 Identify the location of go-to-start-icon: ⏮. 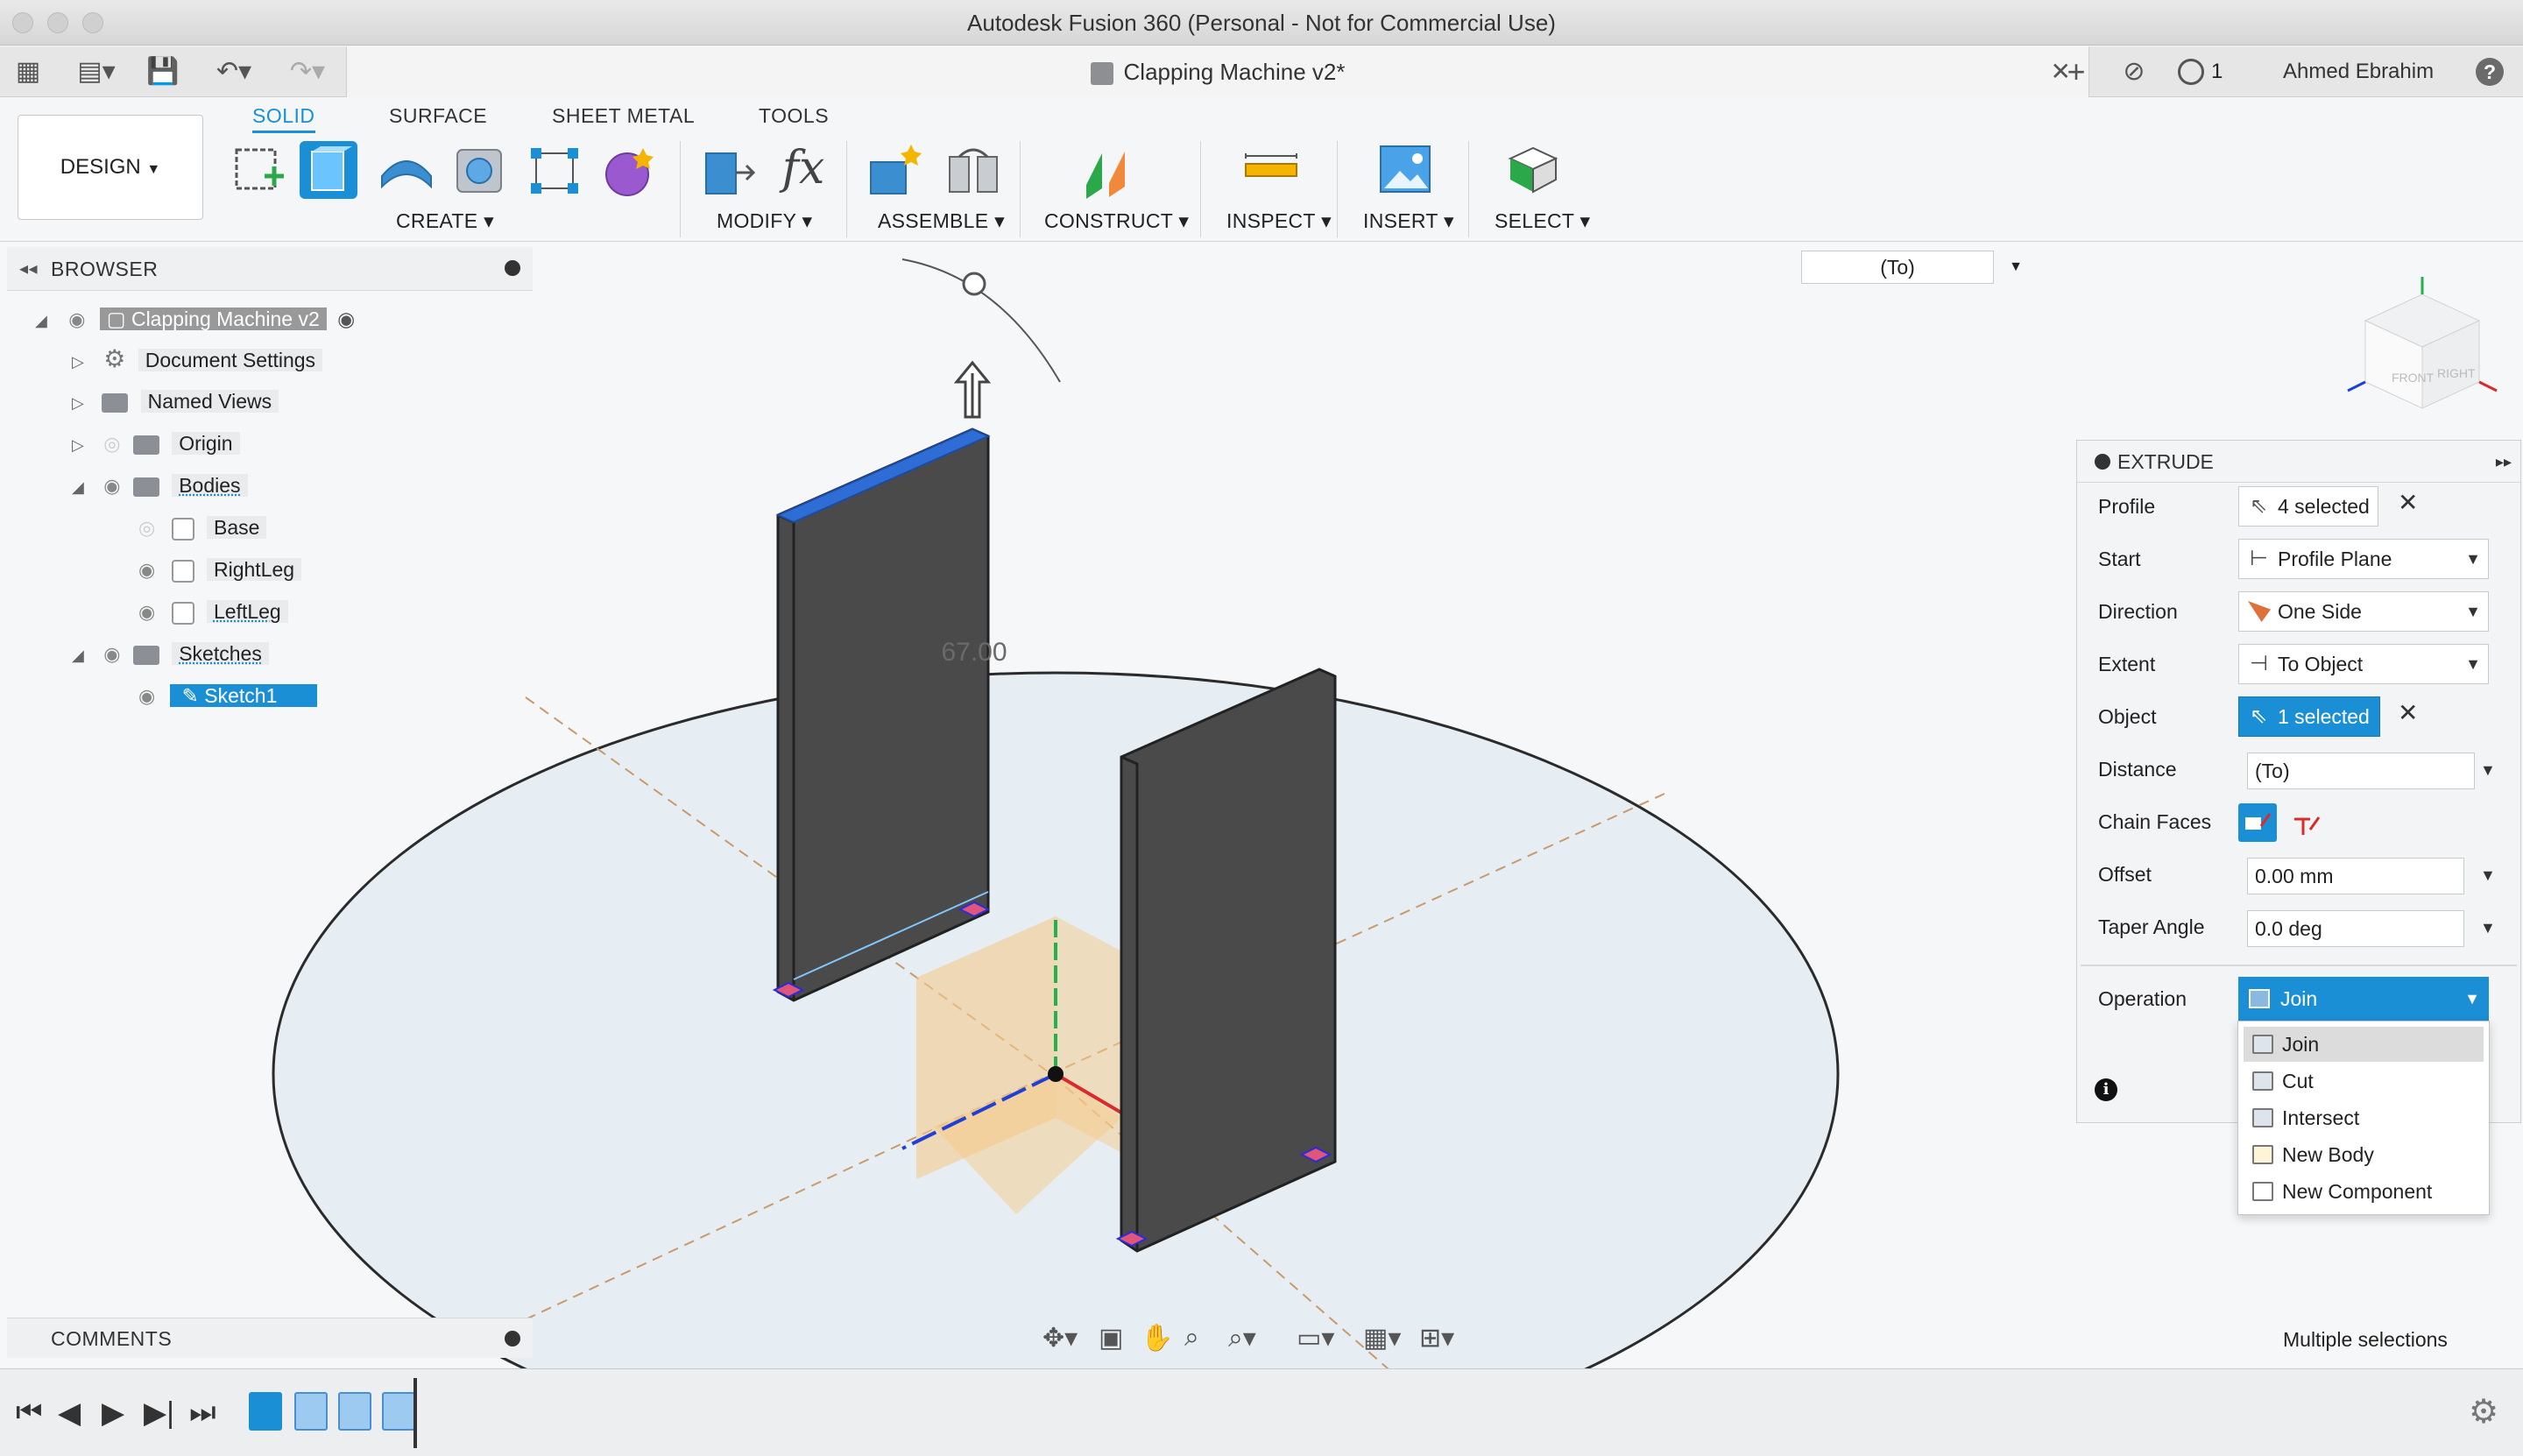
(30, 1413).